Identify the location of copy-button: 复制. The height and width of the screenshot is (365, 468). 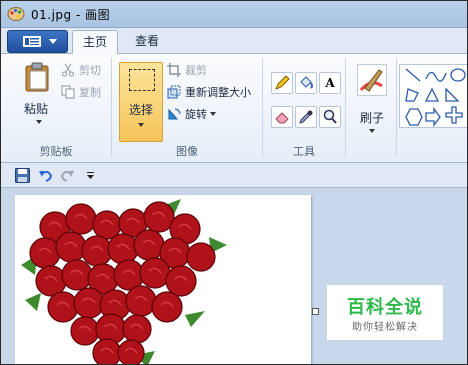
(81, 93).